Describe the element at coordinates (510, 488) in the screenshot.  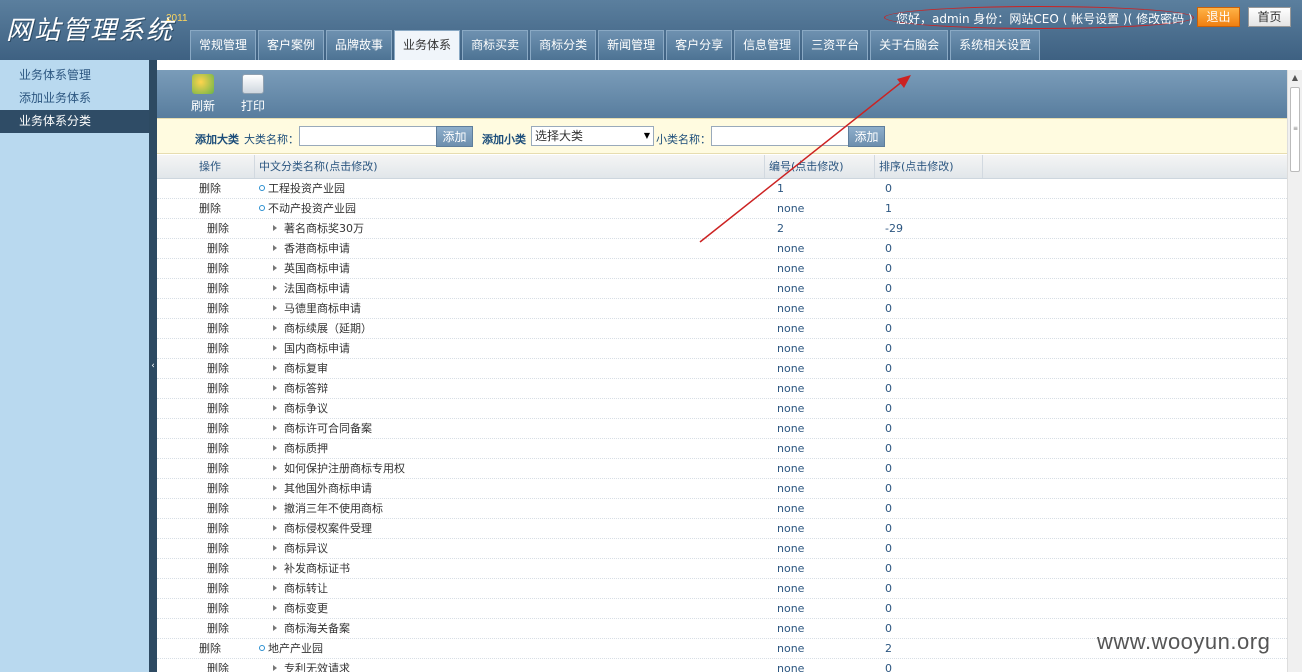
I see `category-name-cell: 其他国外商标申请` at that location.